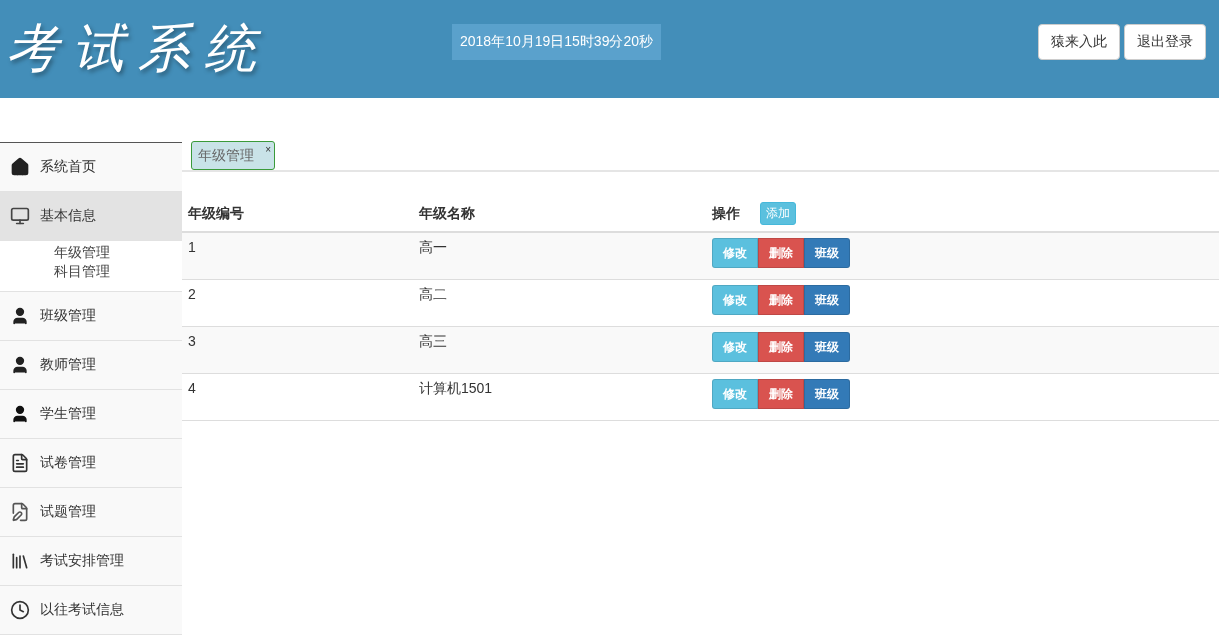  I want to click on column-header: 操作, so click(726, 213).